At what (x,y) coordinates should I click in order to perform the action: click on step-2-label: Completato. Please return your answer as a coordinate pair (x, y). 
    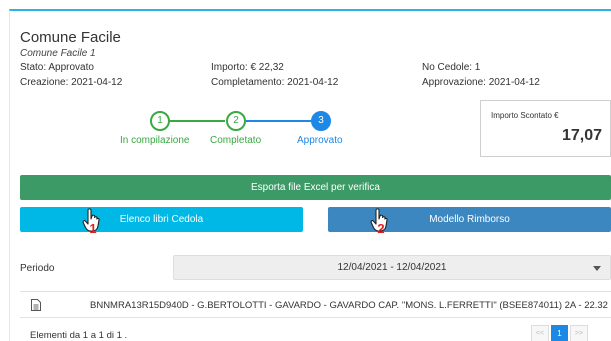
    Looking at the image, I should click on (236, 140).